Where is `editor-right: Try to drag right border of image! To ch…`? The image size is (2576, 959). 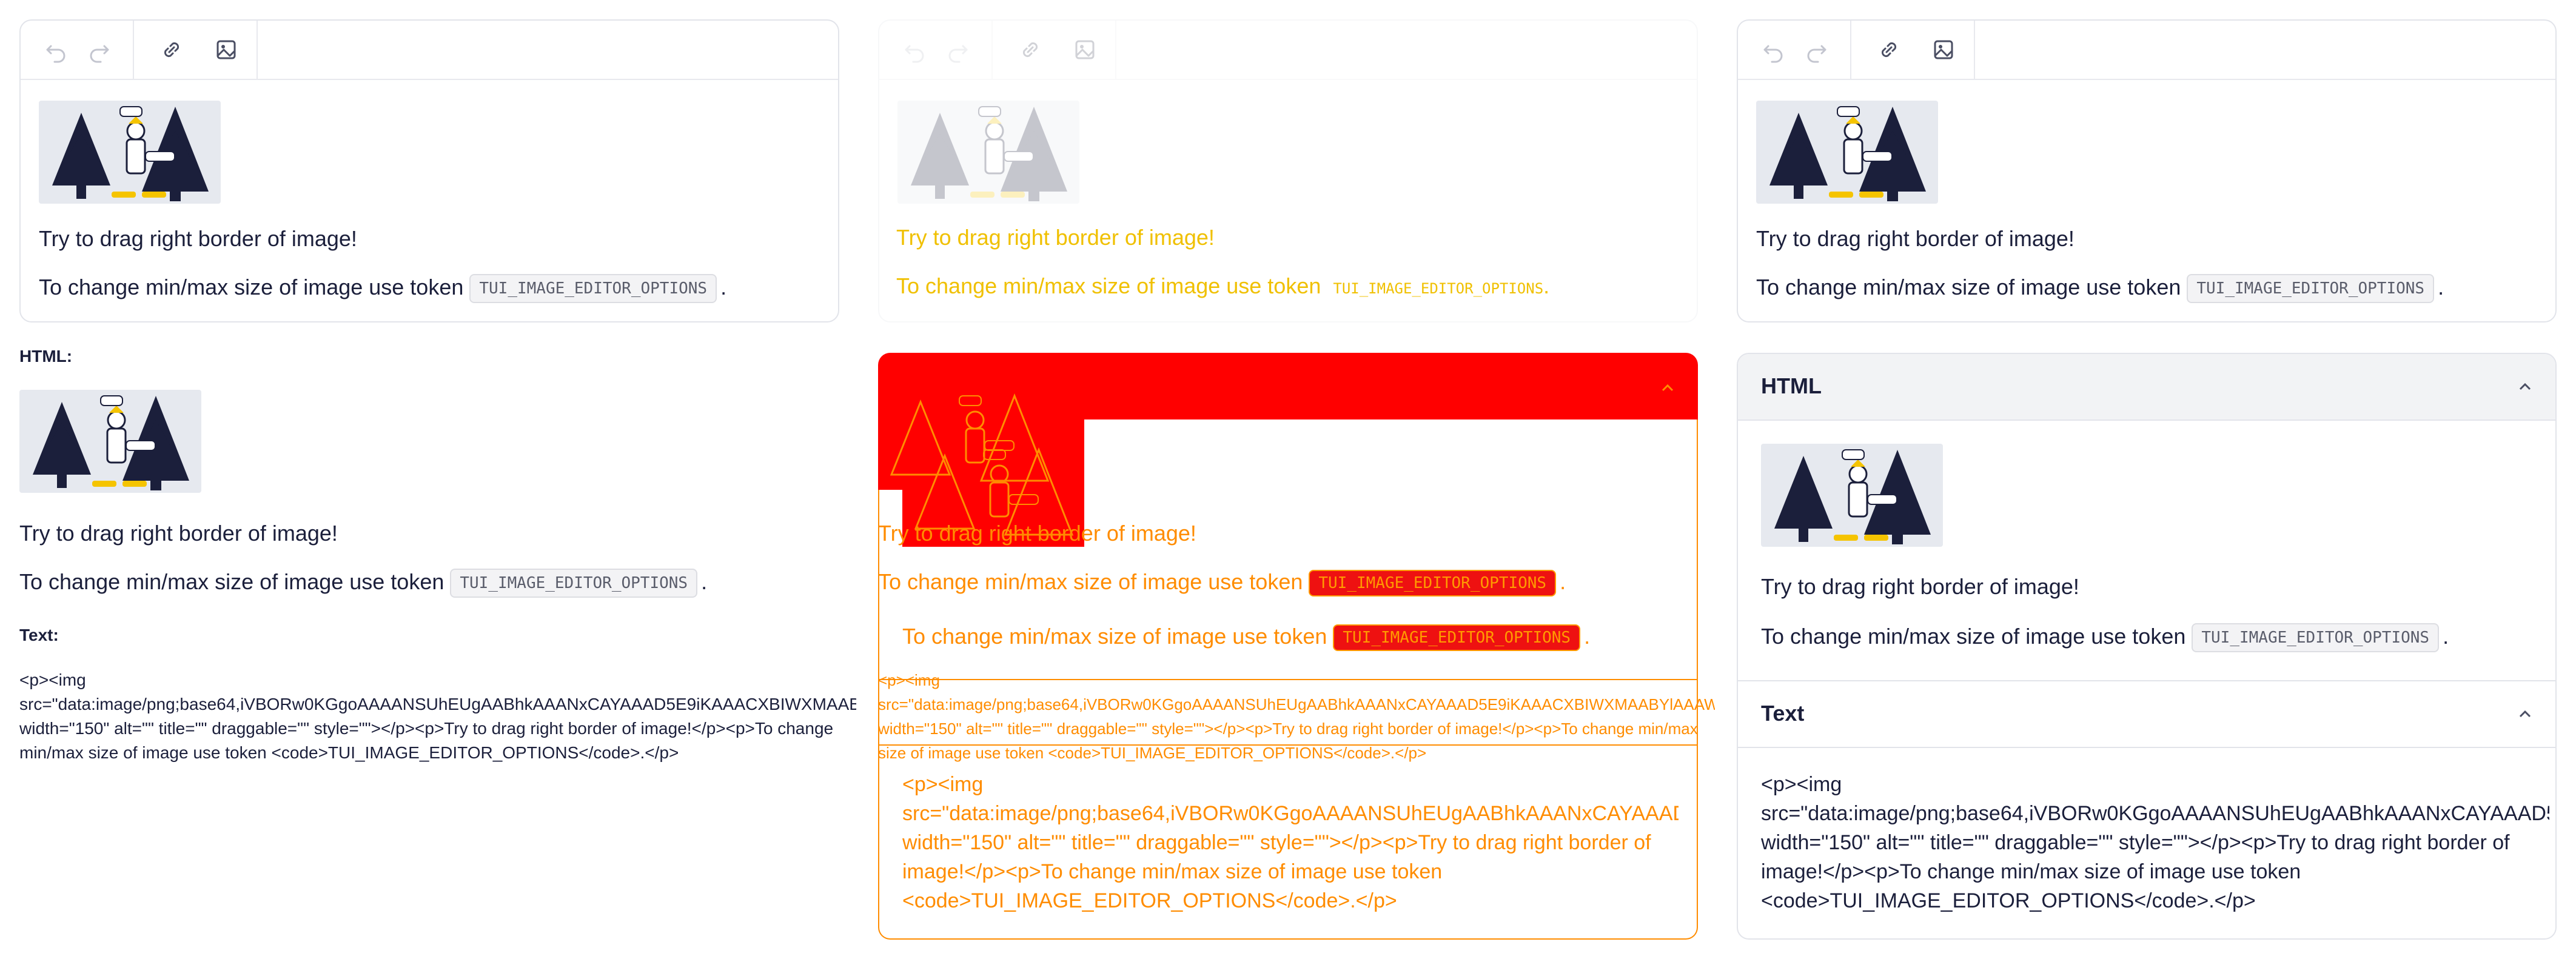
editor-right: Try to drag right border of image! To ch… is located at coordinates (2147, 171).